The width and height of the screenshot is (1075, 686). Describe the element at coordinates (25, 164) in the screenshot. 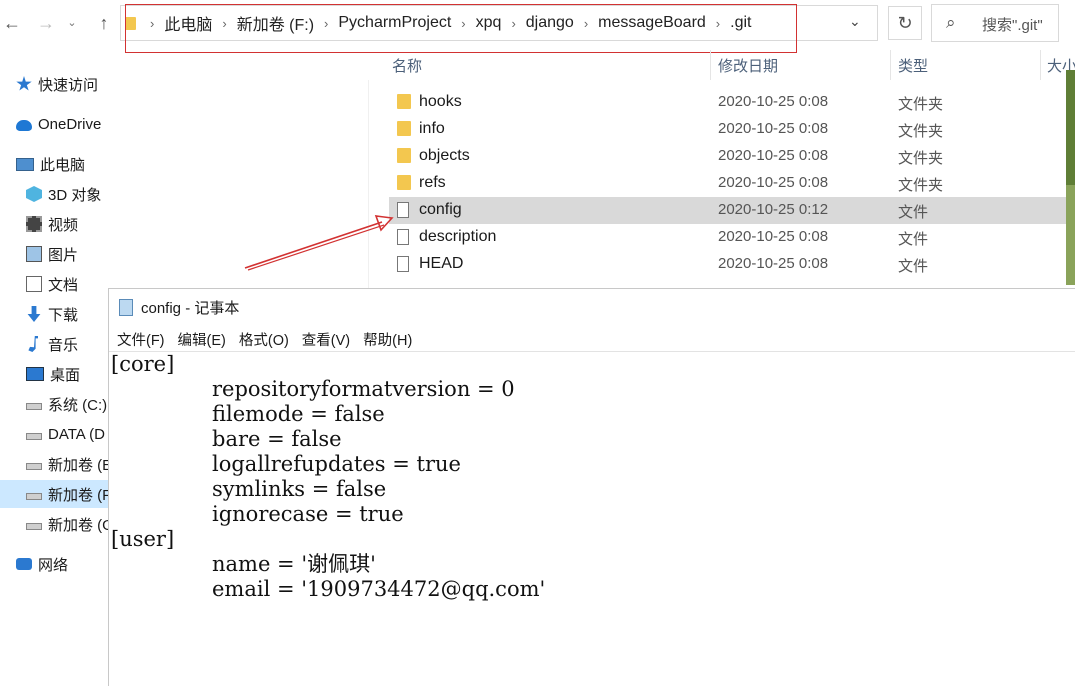

I see `pc-icon` at that location.